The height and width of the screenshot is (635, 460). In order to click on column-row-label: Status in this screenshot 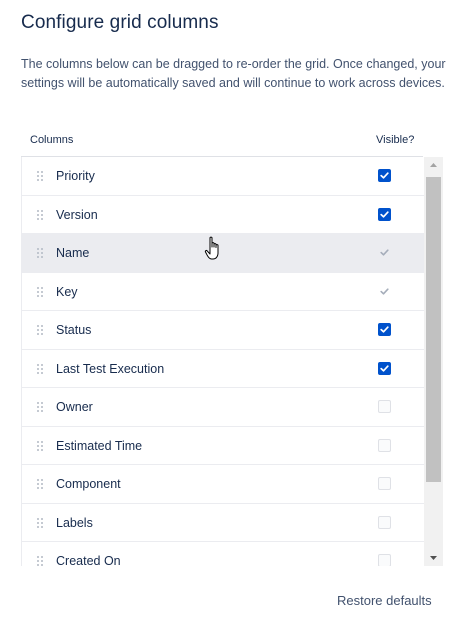, I will do `click(74, 330)`.